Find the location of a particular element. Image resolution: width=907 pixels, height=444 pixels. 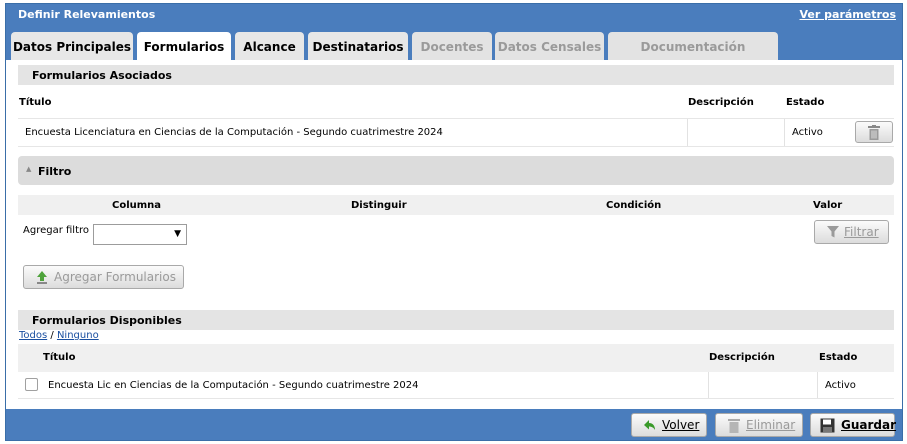

asociados-table-header: Título Descripción Estado is located at coordinates (456, 102).